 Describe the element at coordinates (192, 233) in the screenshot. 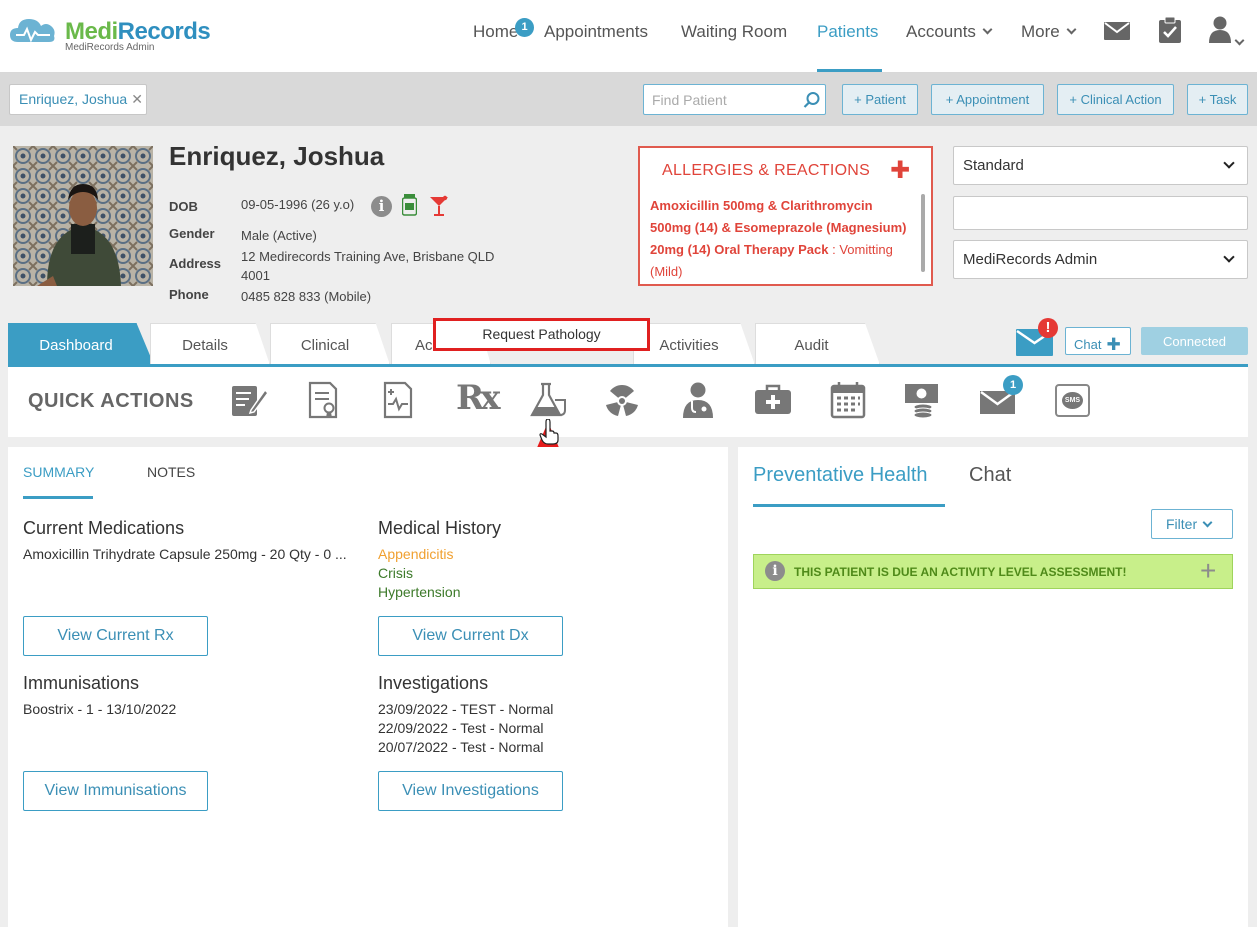

I see `gender-label: Gender` at that location.